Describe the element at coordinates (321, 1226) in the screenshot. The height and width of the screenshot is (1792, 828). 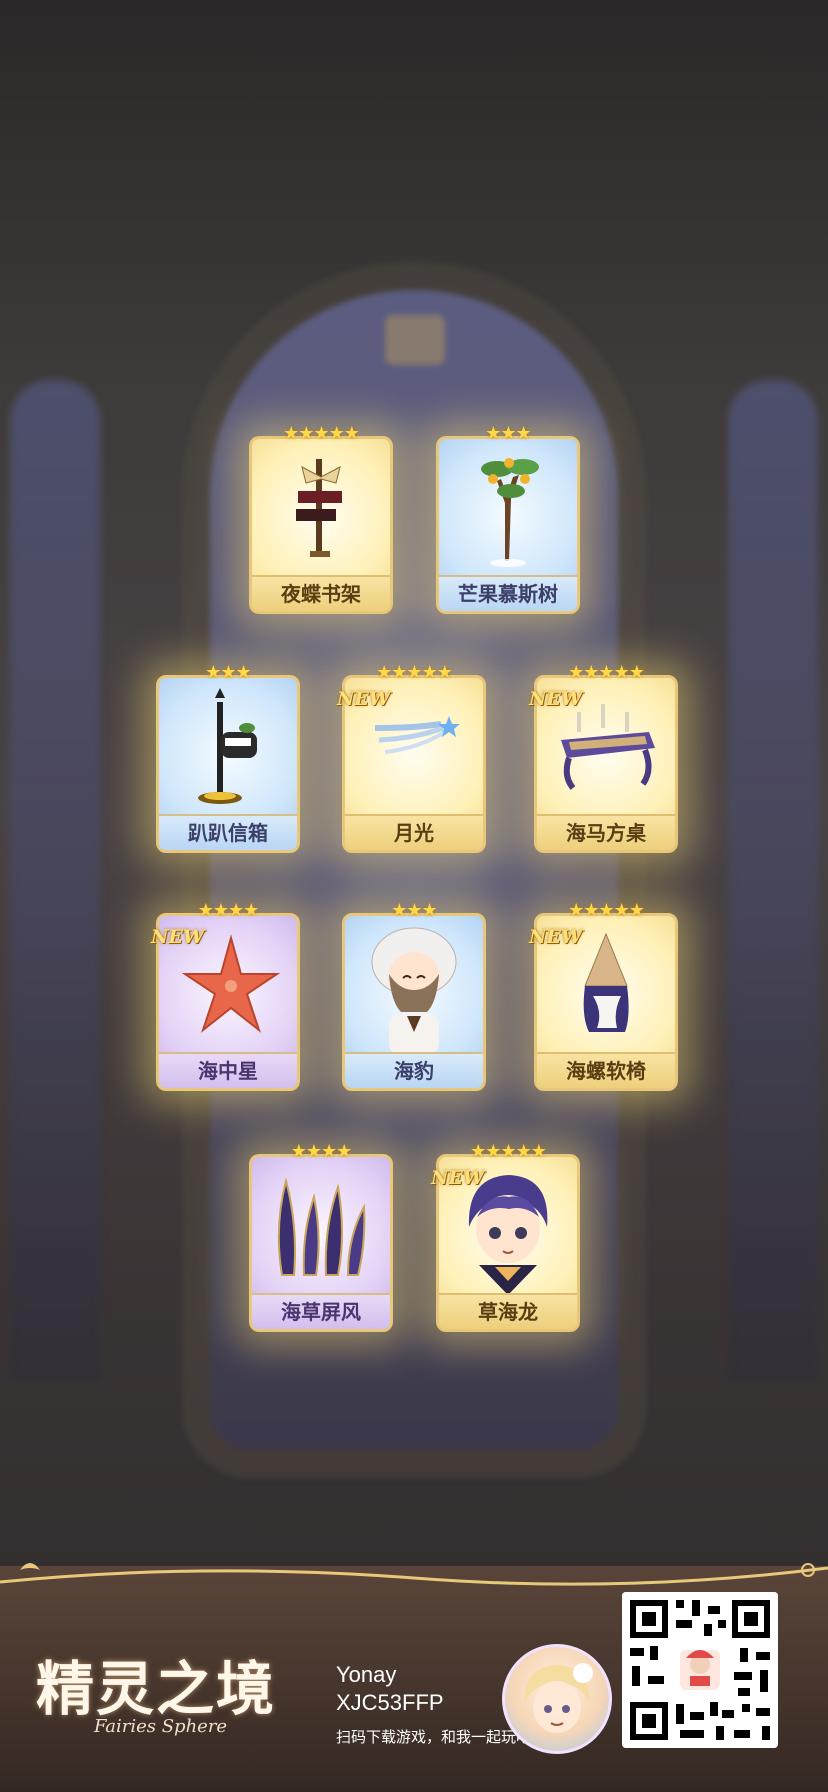
I see `seaweed-screen-icon` at that location.